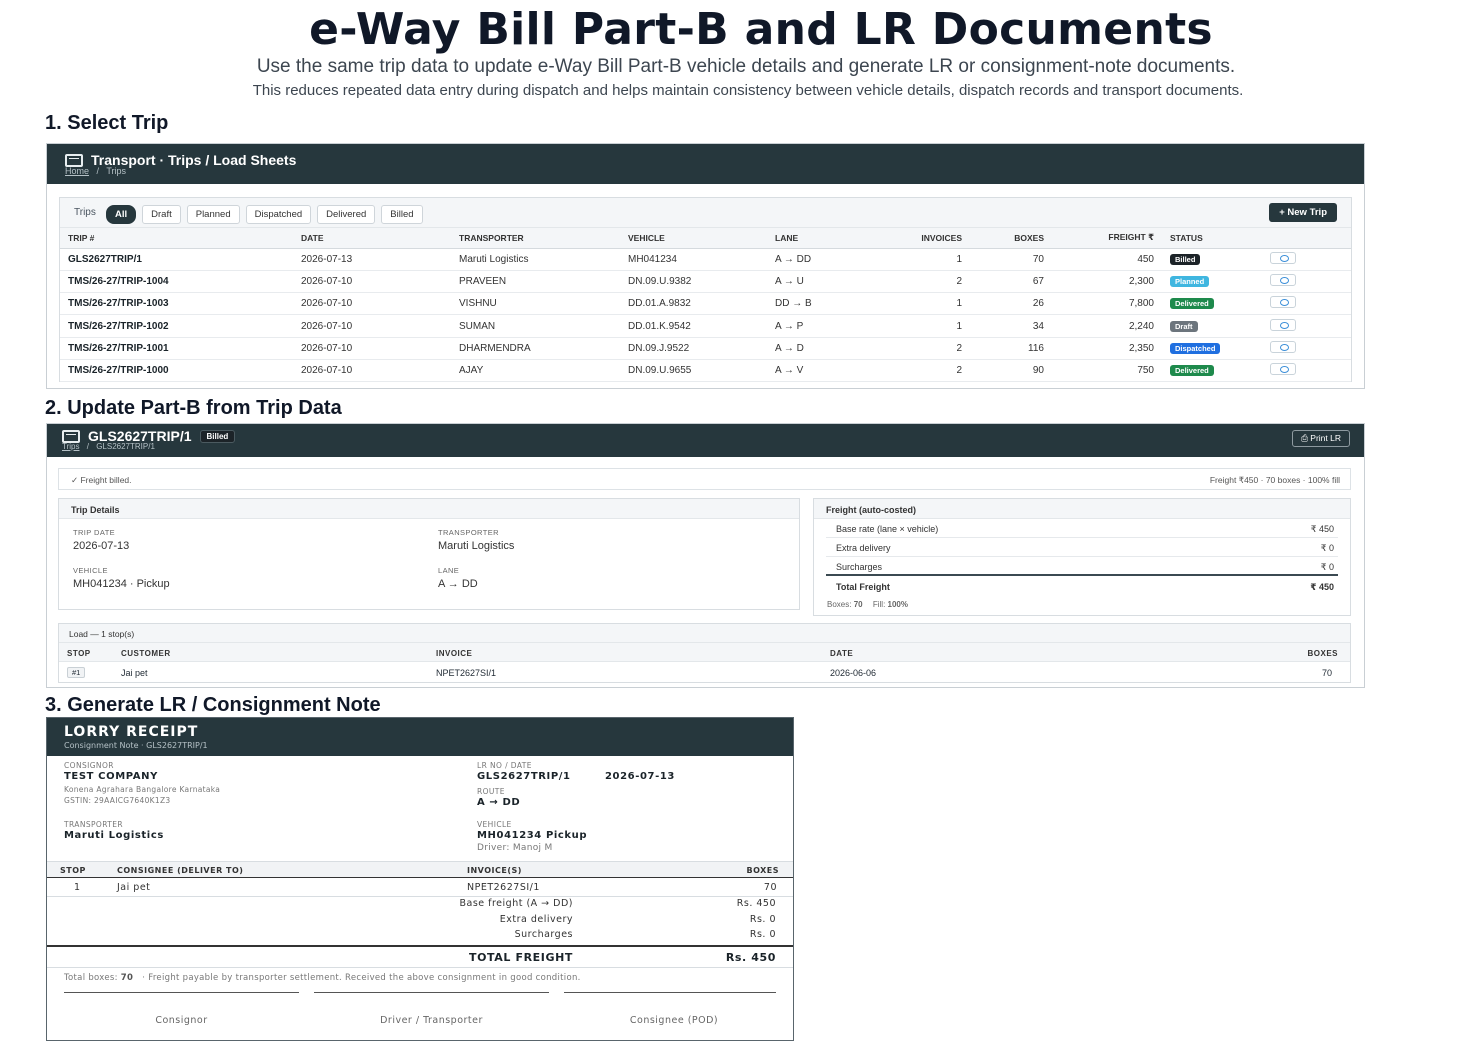 This screenshot has width=1482, height=1061. I want to click on column-header: FREIGHT ₹, so click(1107, 238).